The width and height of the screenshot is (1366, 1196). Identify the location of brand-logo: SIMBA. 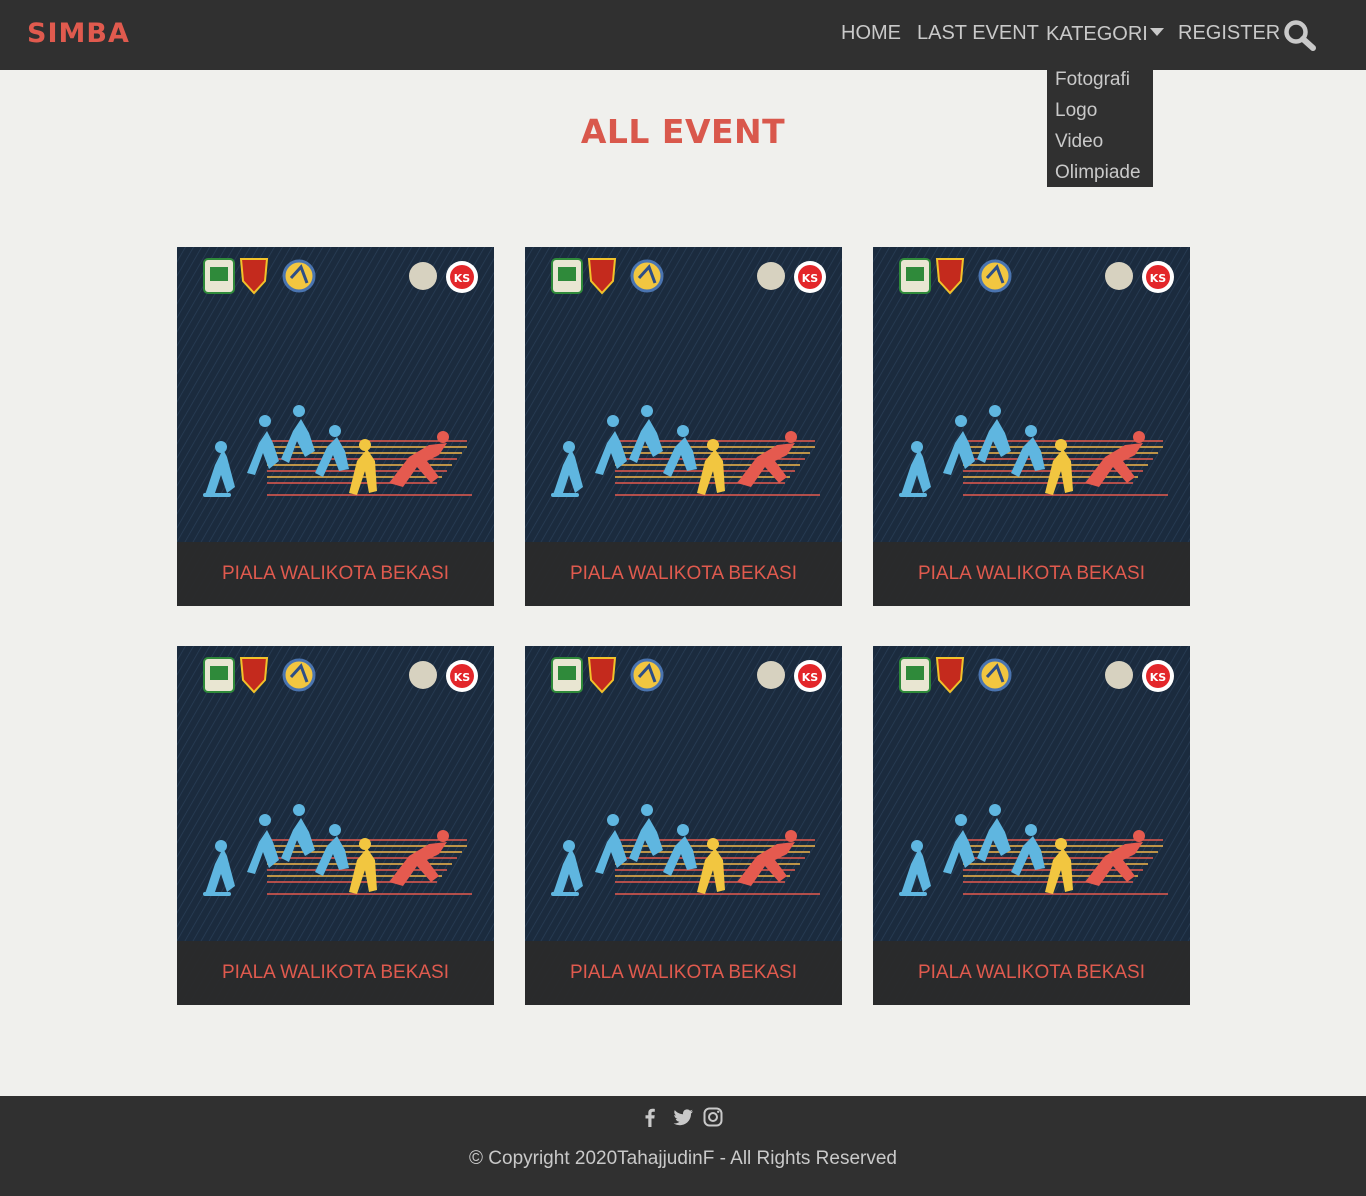
(78, 33).